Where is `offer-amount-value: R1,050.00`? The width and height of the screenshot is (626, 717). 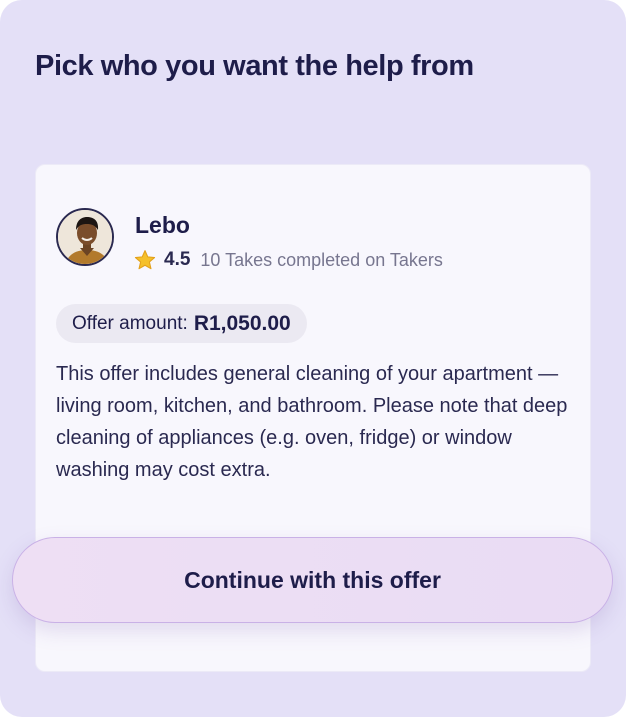
offer-amount-value: R1,050.00 is located at coordinates (242, 323).